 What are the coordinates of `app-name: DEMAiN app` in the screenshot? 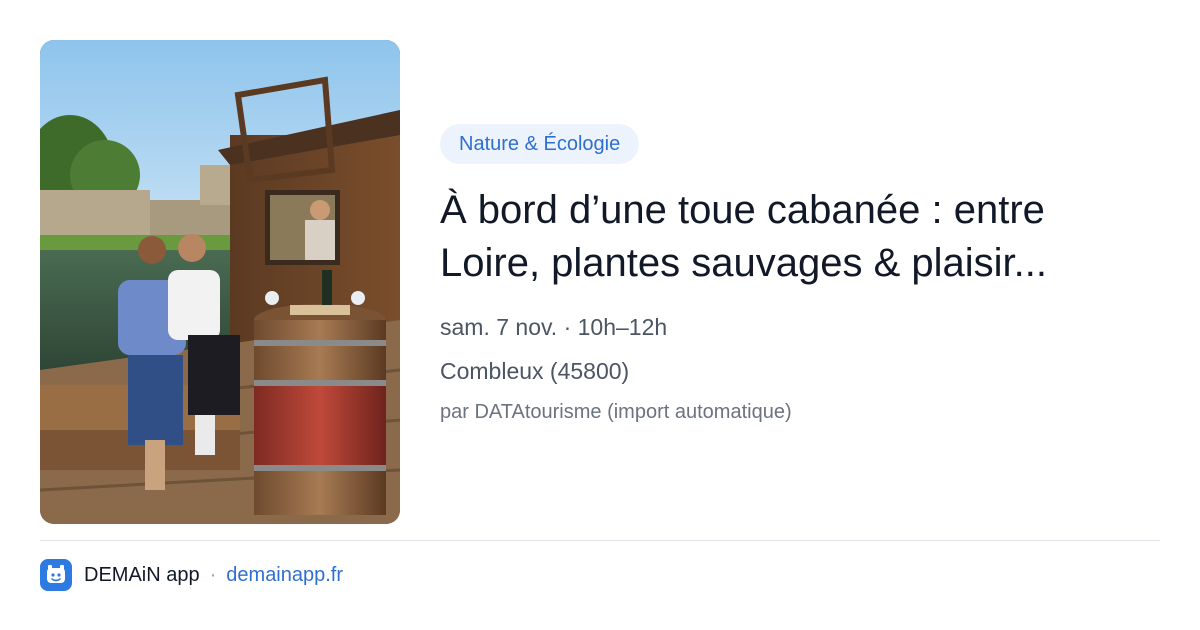 It's located at (142, 574).